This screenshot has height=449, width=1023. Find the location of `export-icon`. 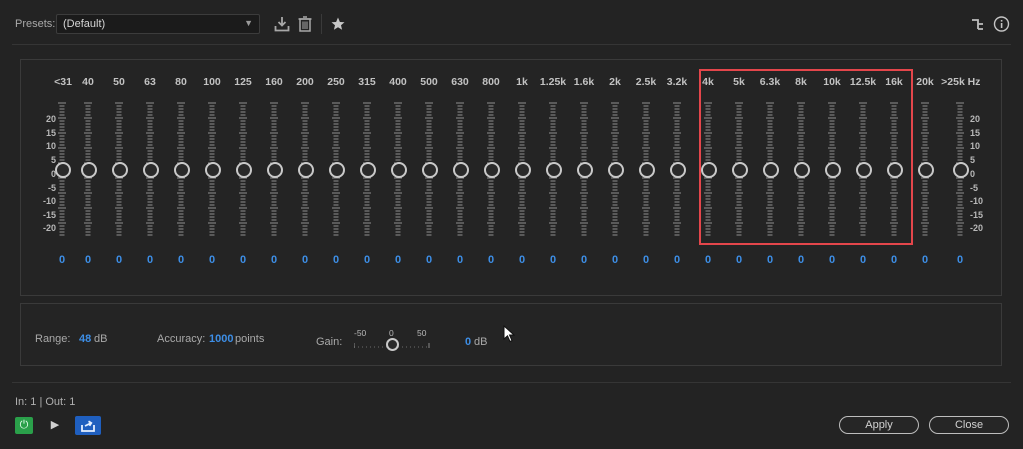

export-icon is located at coordinates (88, 426).